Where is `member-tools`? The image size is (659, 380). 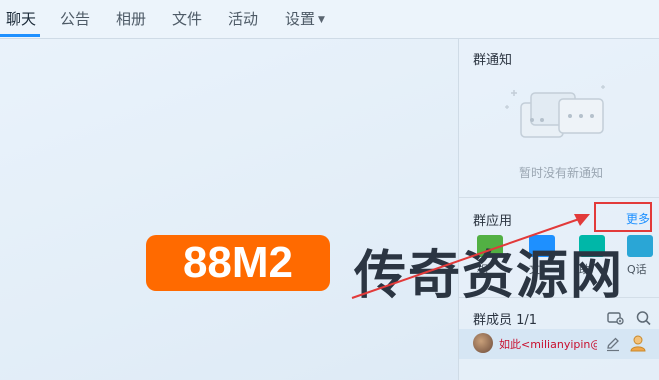 member-tools is located at coordinates (630, 316).